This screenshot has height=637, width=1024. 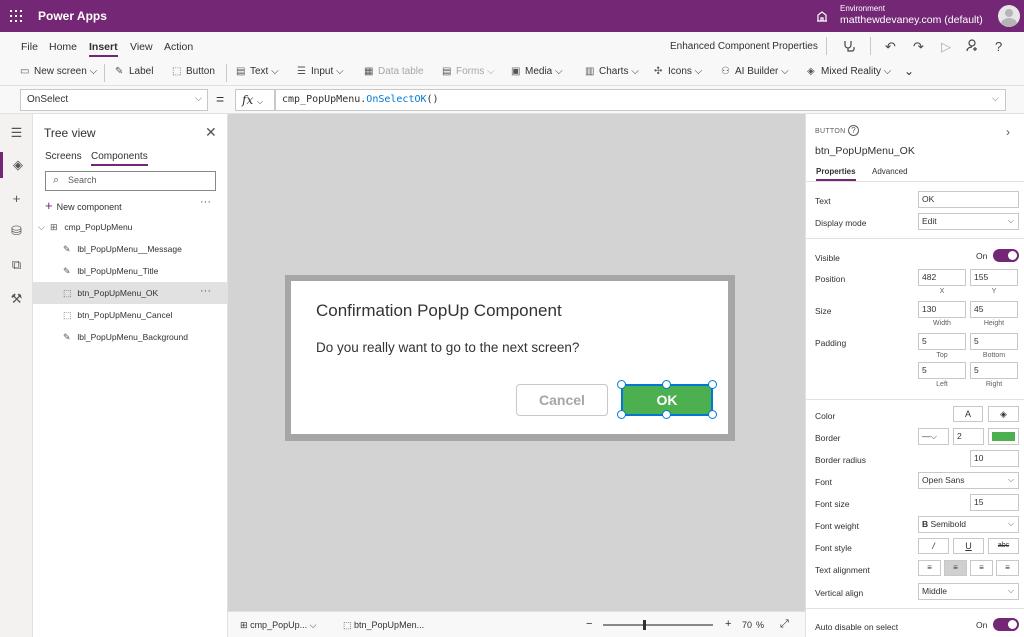 What do you see at coordinates (890, 171) in the screenshot?
I see `tab-advanced: Advanced` at bounding box center [890, 171].